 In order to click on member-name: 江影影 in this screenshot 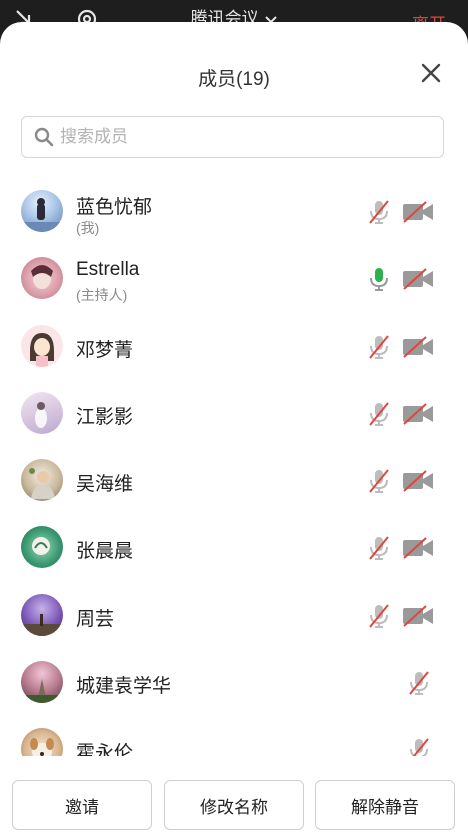, I will do `click(105, 417)`.